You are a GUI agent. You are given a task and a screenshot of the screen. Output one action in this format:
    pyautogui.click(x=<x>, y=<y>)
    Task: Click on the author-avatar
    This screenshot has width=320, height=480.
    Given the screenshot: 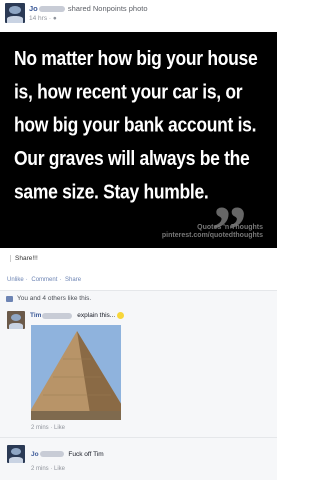 What is the action you would take?
    pyautogui.click(x=15, y=13)
    